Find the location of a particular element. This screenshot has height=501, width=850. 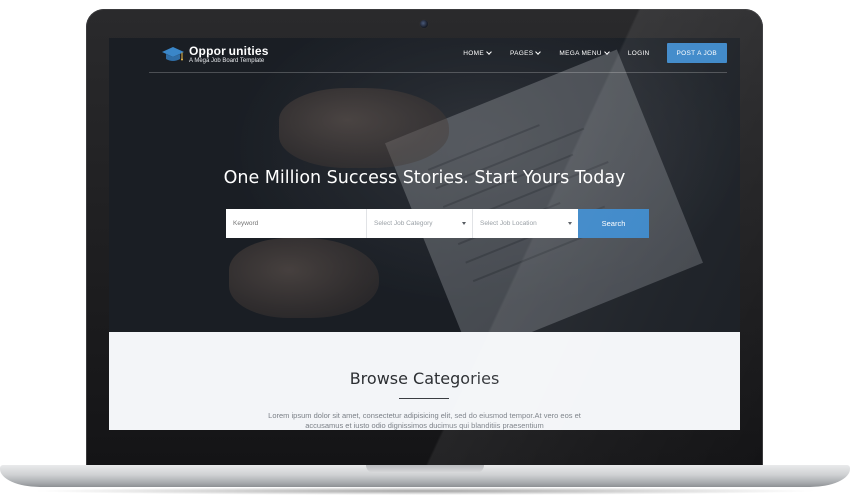

nav-item-login: LOGIN is located at coordinates (639, 53).